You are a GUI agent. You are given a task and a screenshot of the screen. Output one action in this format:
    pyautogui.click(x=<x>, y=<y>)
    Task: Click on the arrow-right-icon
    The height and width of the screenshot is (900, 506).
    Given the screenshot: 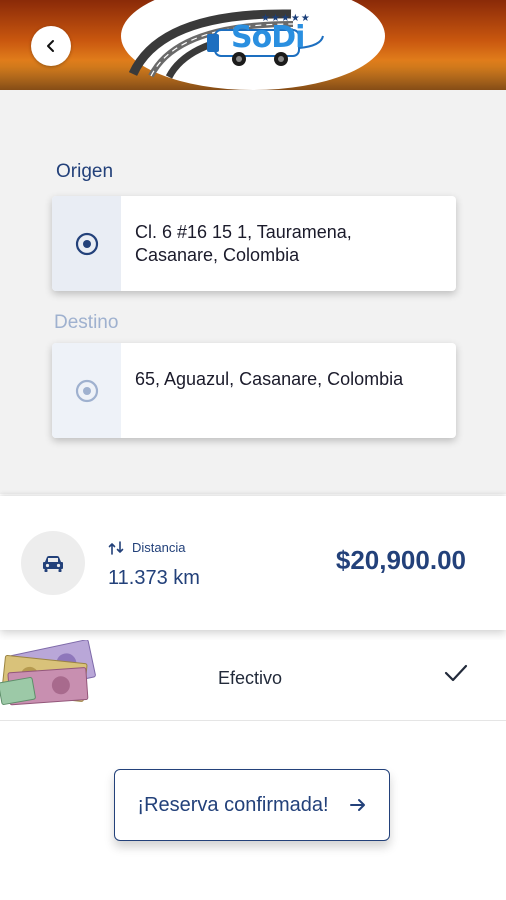 What is the action you would take?
    pyautogui.click(x=357, y=805)
    